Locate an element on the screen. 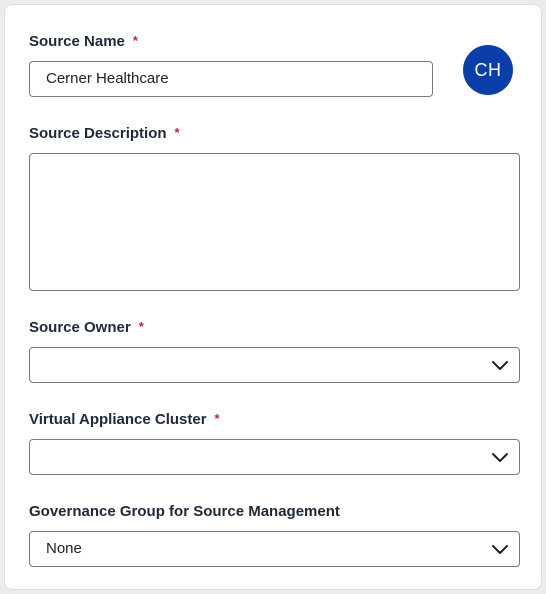 The height and width of the screenshot is (594, 546). source-name-input: Cerner Healthcare is located at coordinates (231, 79).